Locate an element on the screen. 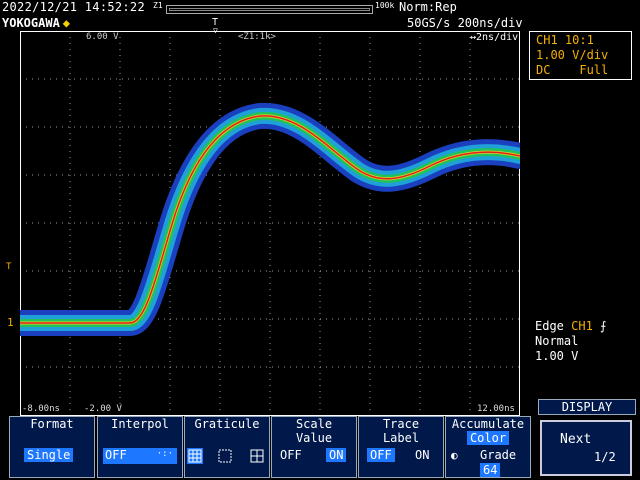  trigger-mode: Normal is located at coordinates (557, 341).